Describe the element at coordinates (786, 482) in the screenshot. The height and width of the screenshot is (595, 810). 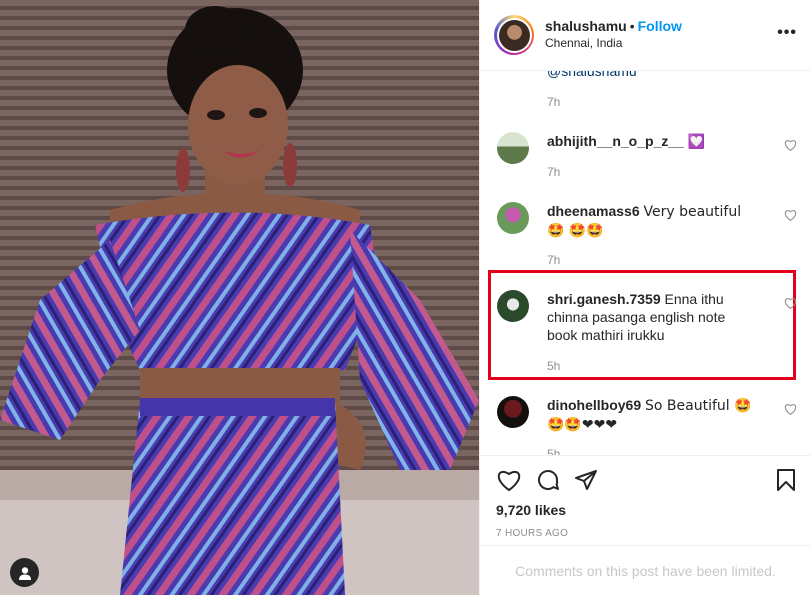
I see `bookmark-icon` at that location.